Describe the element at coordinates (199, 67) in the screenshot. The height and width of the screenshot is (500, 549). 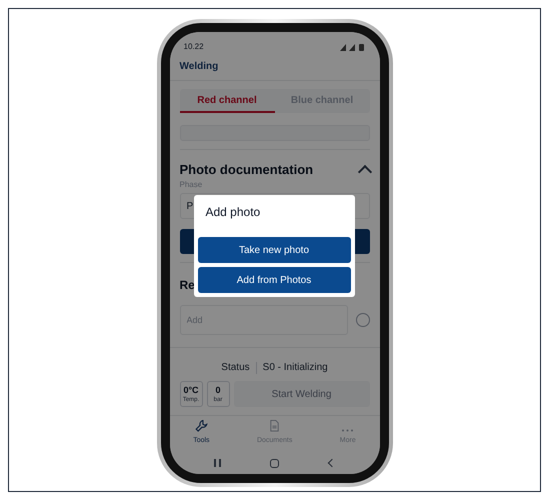
I see `page-title: Welding` at that location.